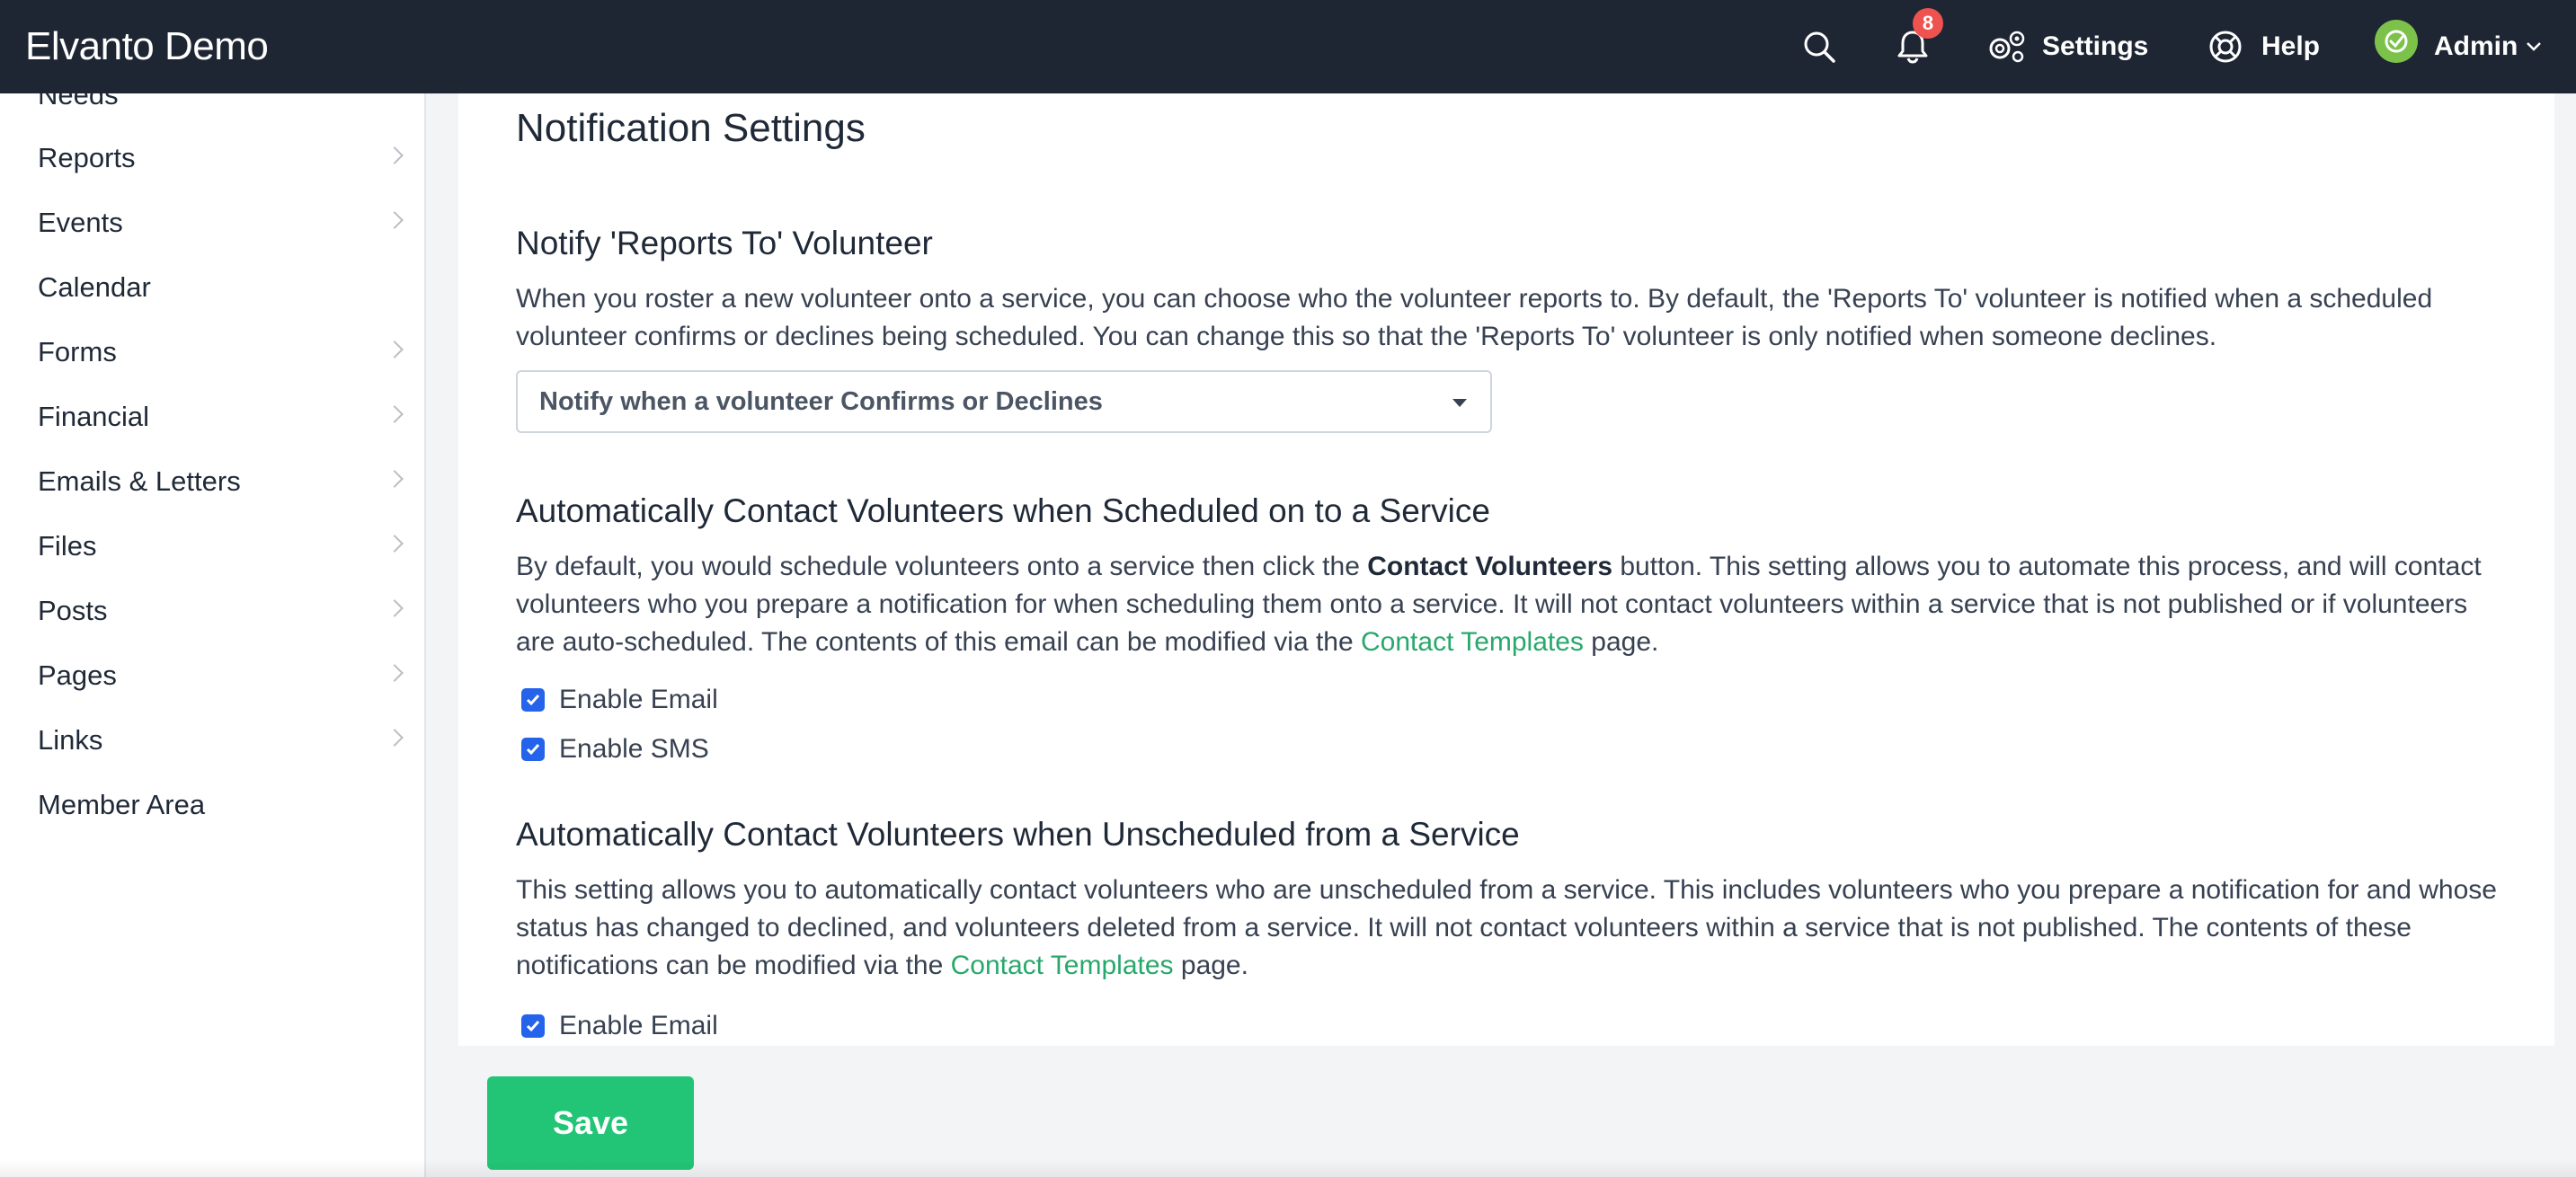  I want to click on sidebar-item-label: Reports, so click(87, 157).